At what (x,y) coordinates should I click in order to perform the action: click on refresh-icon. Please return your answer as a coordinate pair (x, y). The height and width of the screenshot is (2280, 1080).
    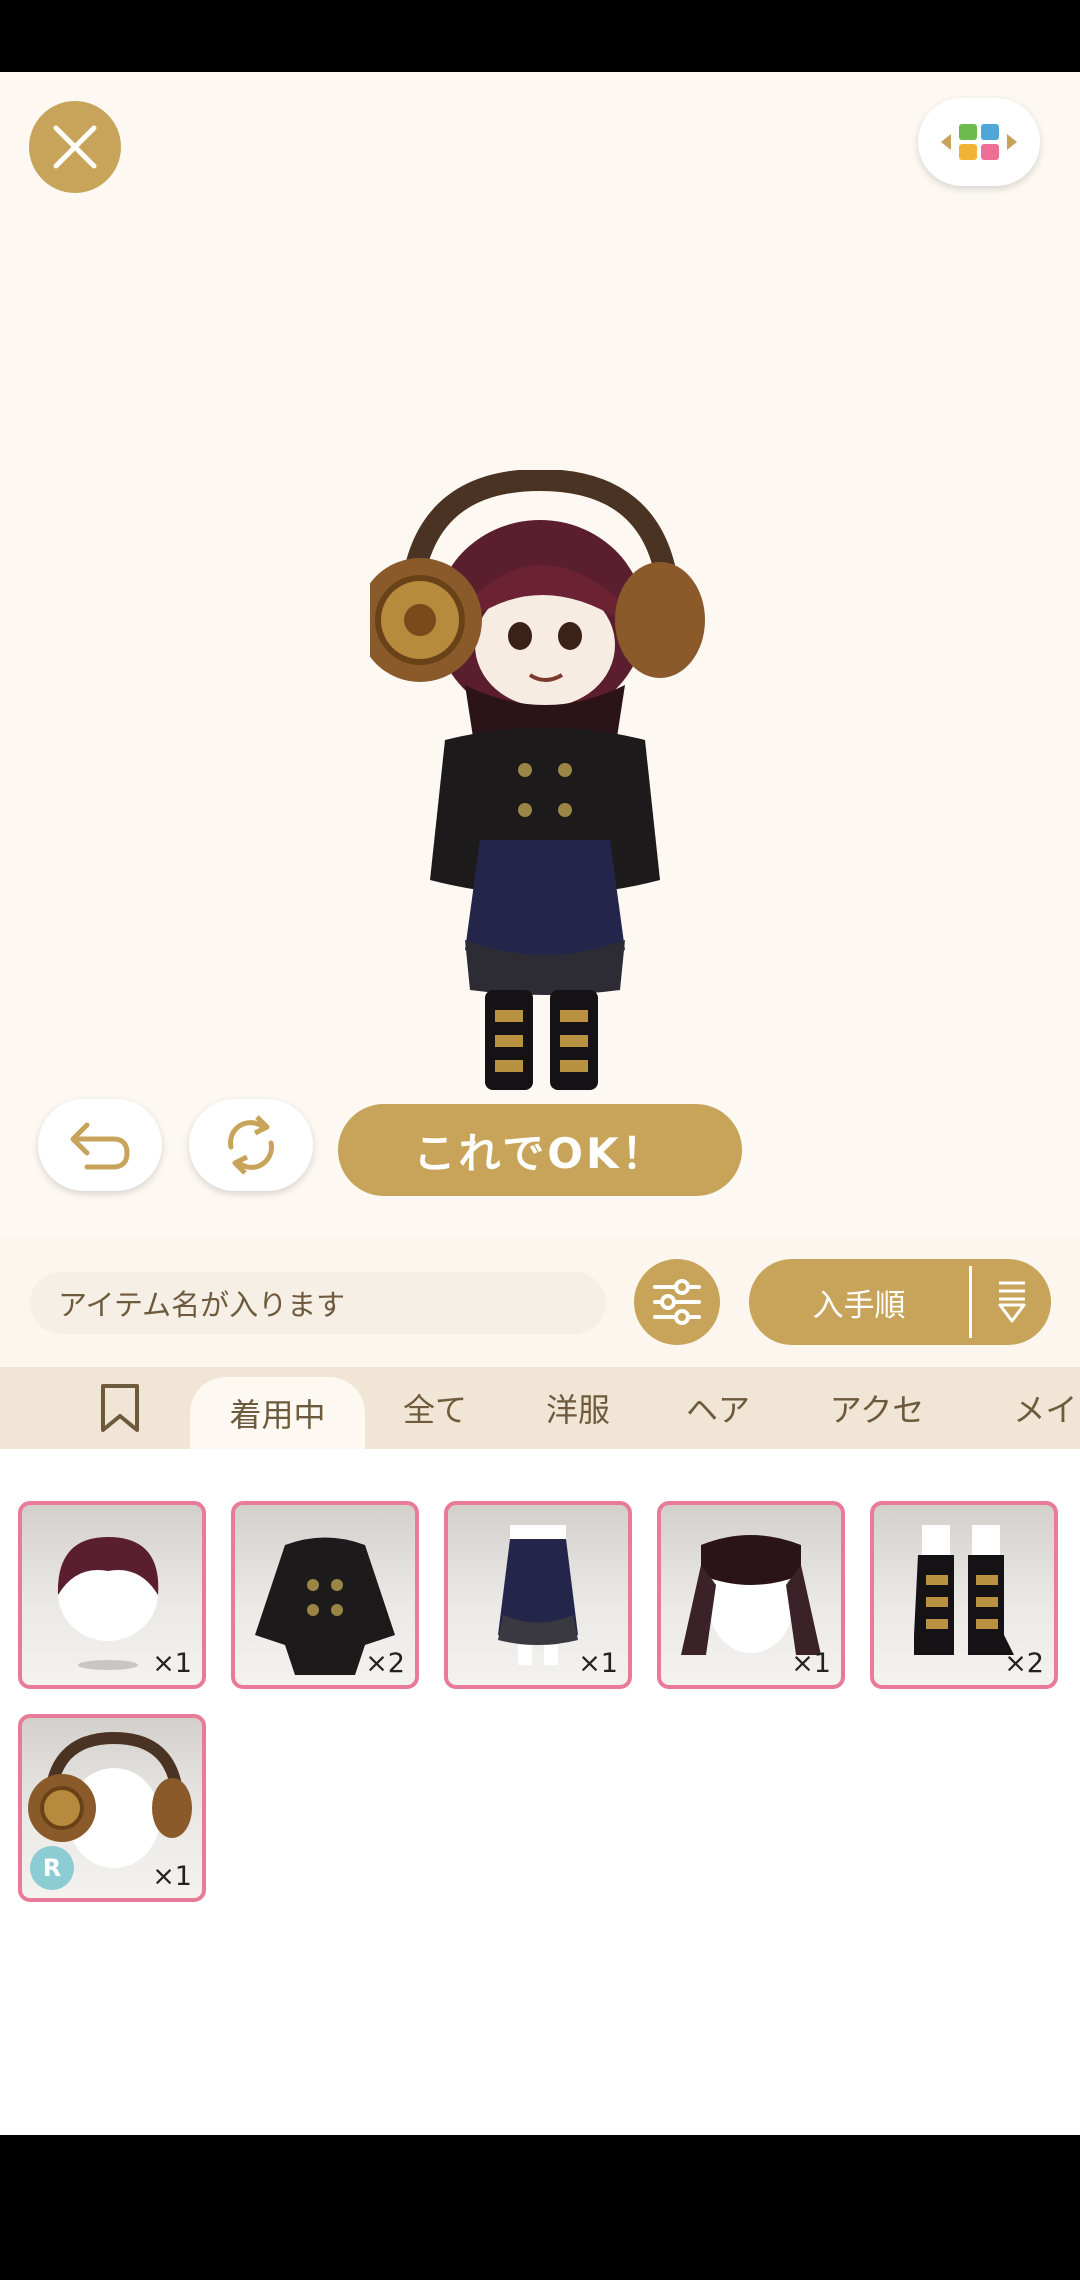
    Looking at the image, I should click on (251, 1145).